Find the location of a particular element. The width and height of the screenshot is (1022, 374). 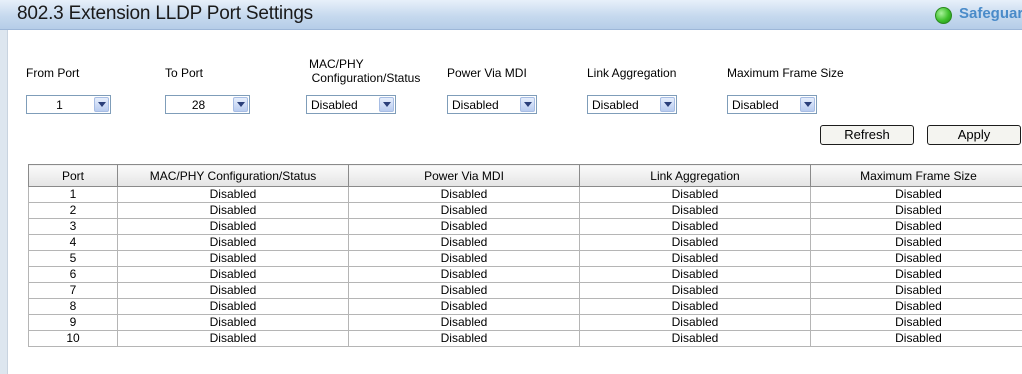

max-frame-size-select: Disabled is located at coordinates (772, 104).